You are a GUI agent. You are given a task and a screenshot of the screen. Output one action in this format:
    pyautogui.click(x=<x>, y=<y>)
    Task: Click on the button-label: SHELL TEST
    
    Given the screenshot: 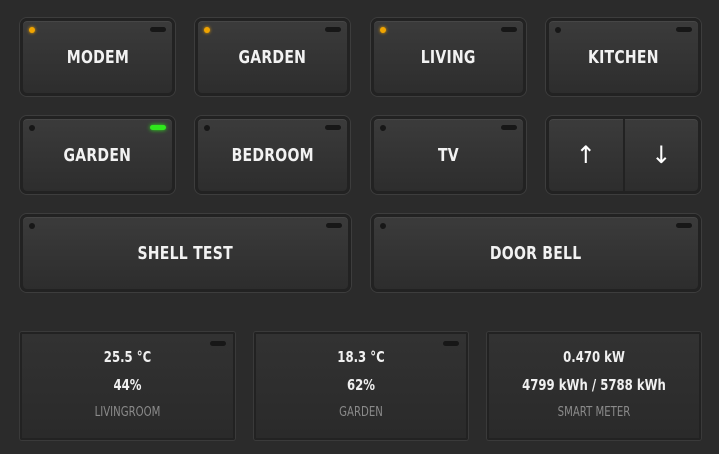 What is the action you would take?
    pyautogui.click(x=185, y=253)
    